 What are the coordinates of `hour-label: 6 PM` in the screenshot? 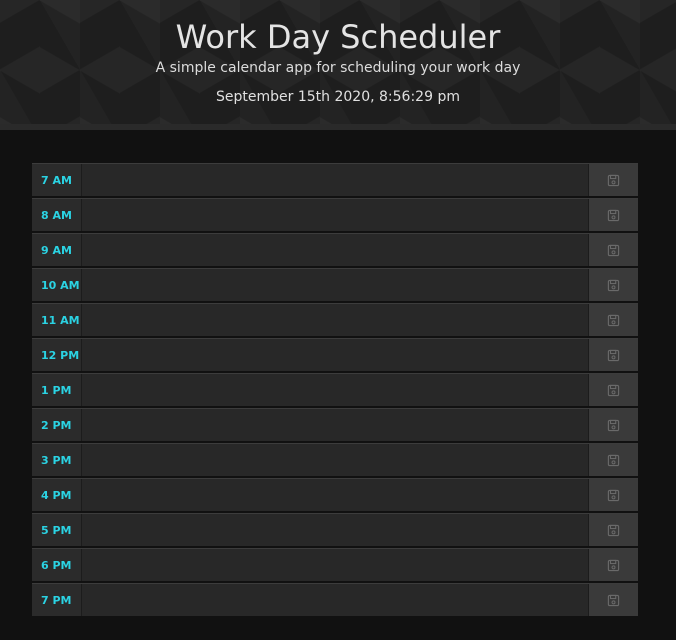 It's located at (57, 565).